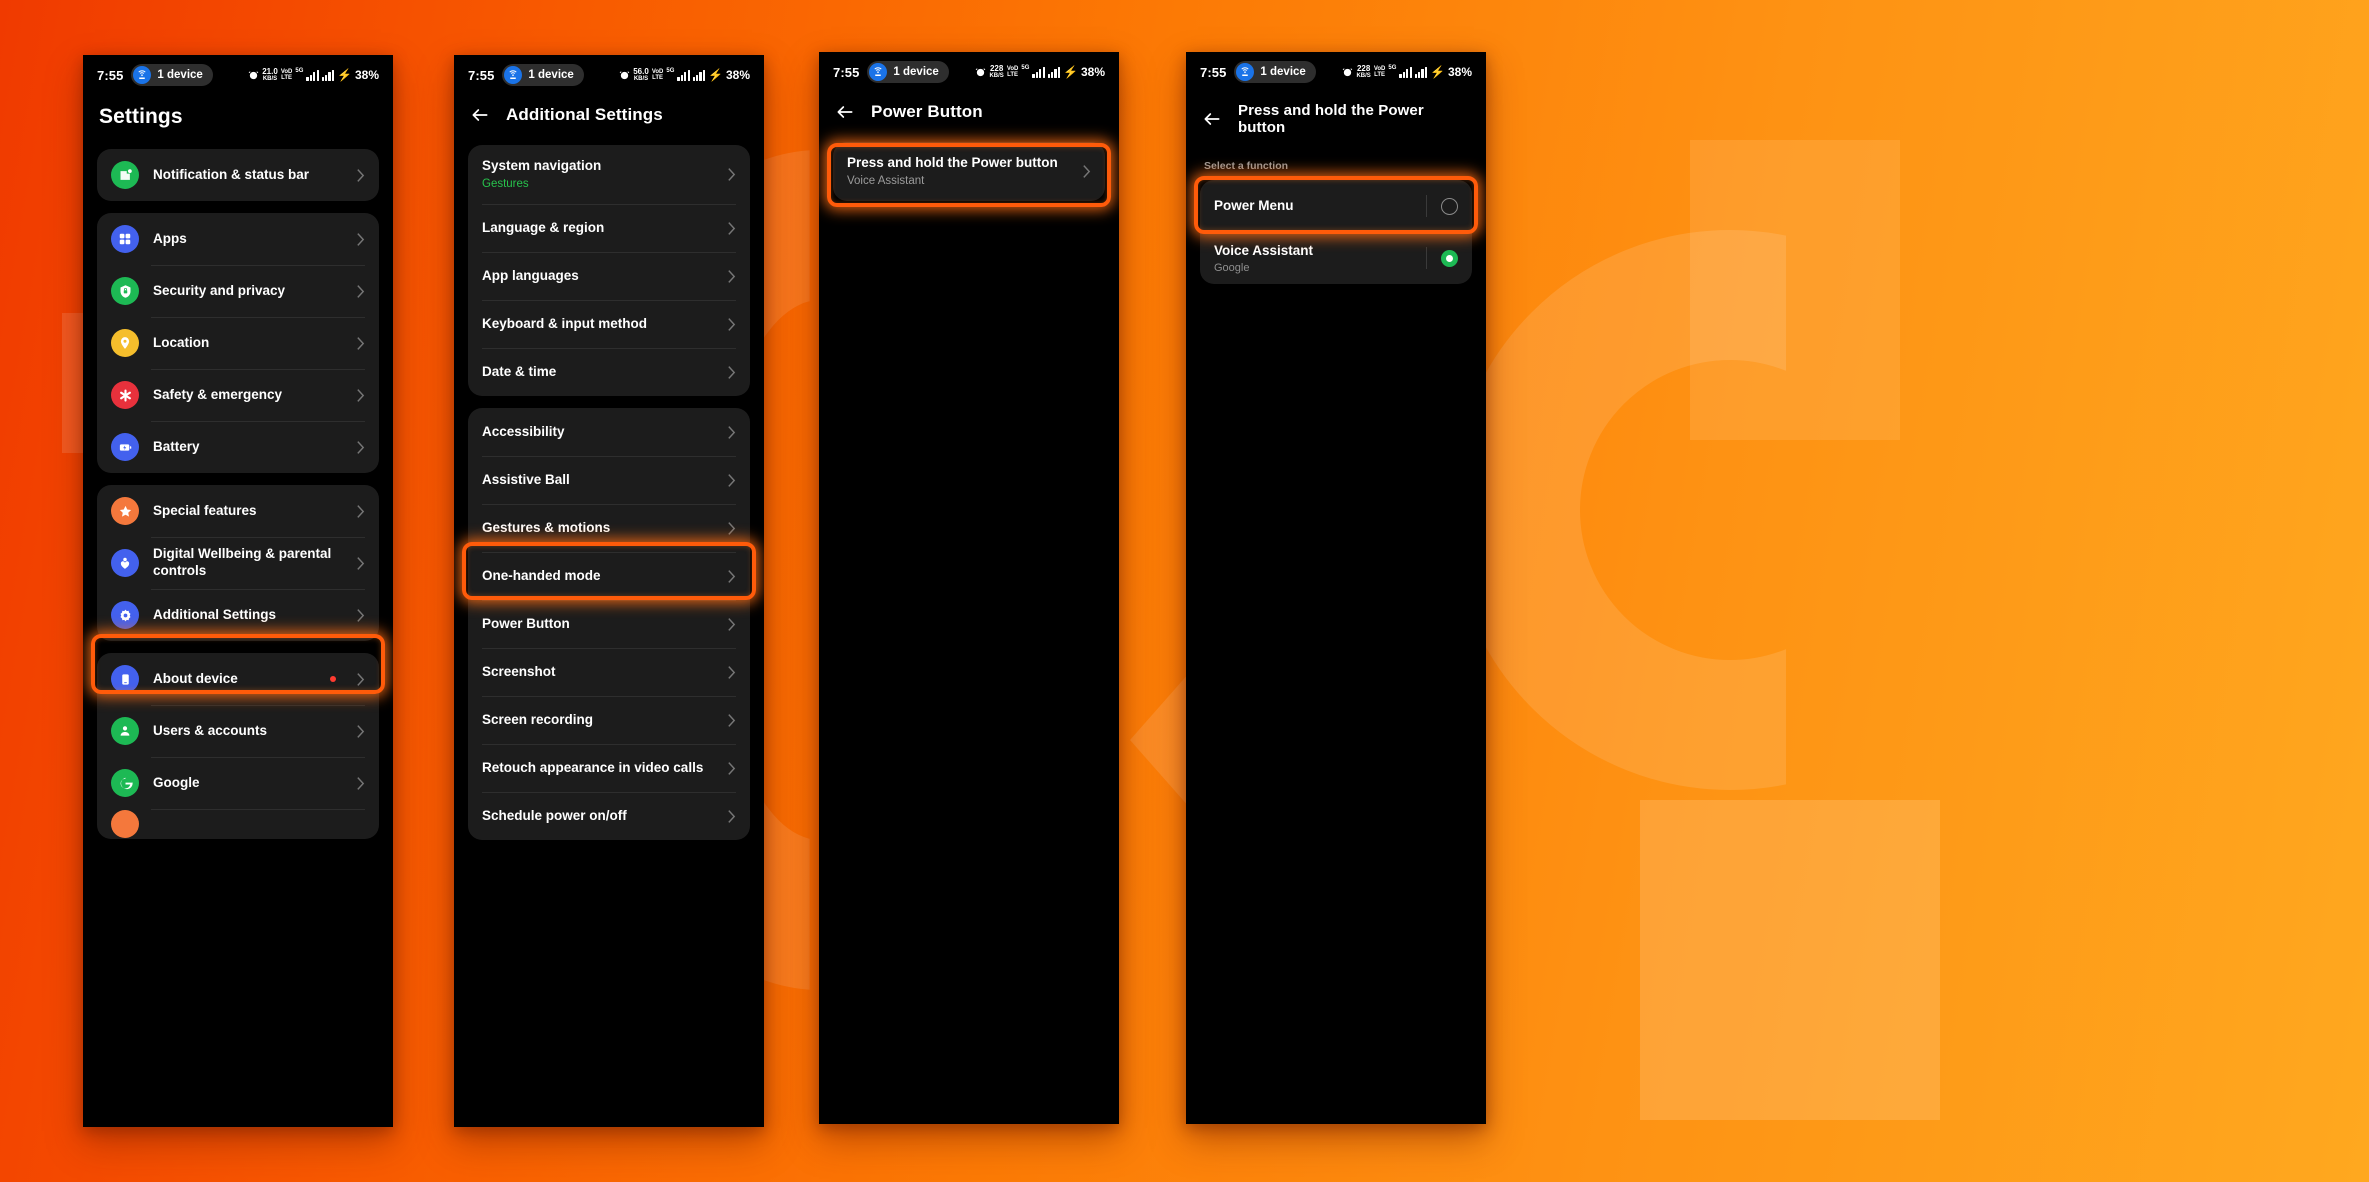 This screenshot has height=1182, width=2369. Describe the element at coordinates (1426, 258) in the screenshot. I see `divider` at that location.